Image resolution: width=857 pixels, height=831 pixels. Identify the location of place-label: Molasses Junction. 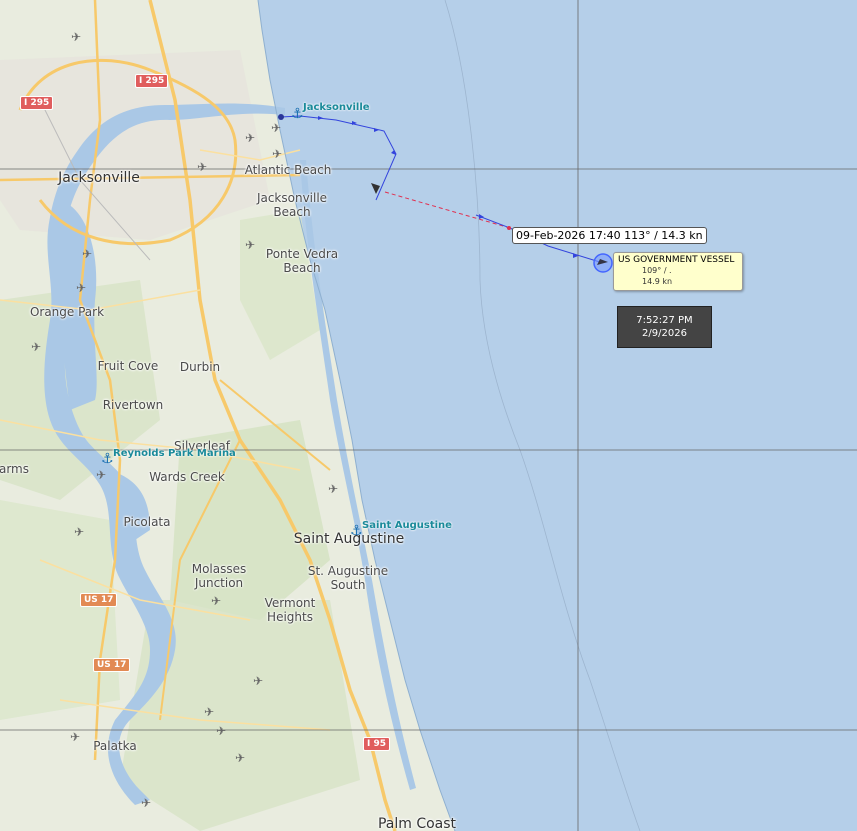
(219, 576).